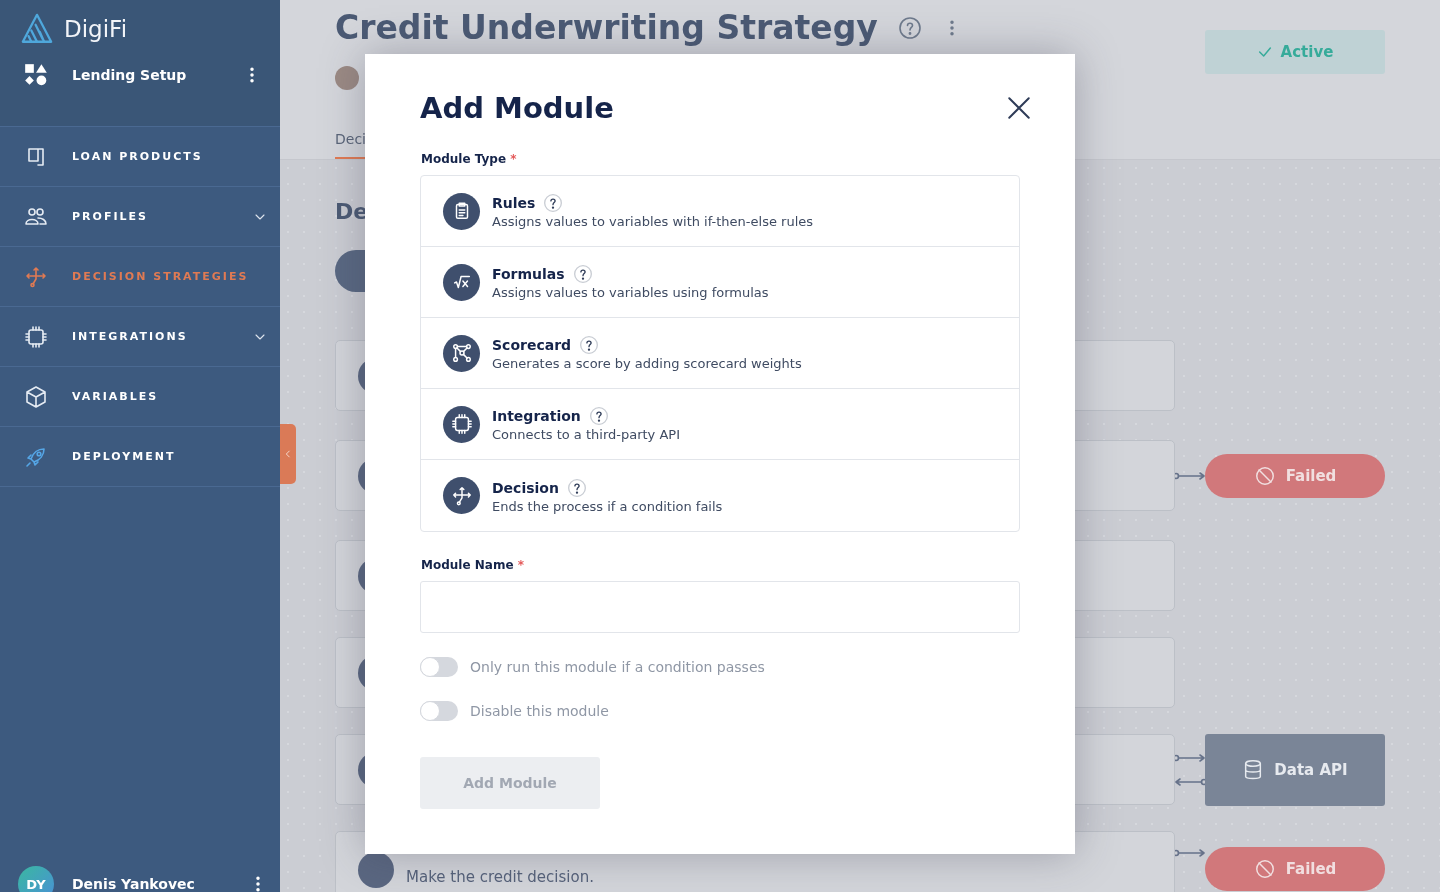 The image size is (1440, 892). Describe the element at coordinates (532, 345) in the screenshot. I see `option-title: Scorecard` at that location.